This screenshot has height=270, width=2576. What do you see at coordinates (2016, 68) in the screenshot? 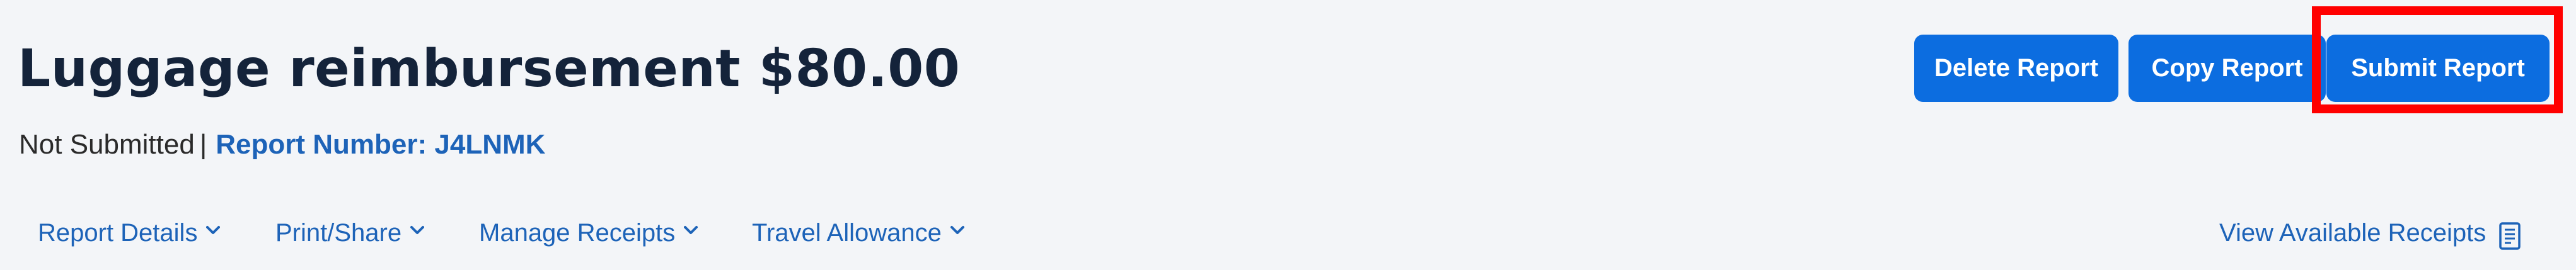
I see `delete-report-button: Delete Report` at bounding box center [2016, 68].